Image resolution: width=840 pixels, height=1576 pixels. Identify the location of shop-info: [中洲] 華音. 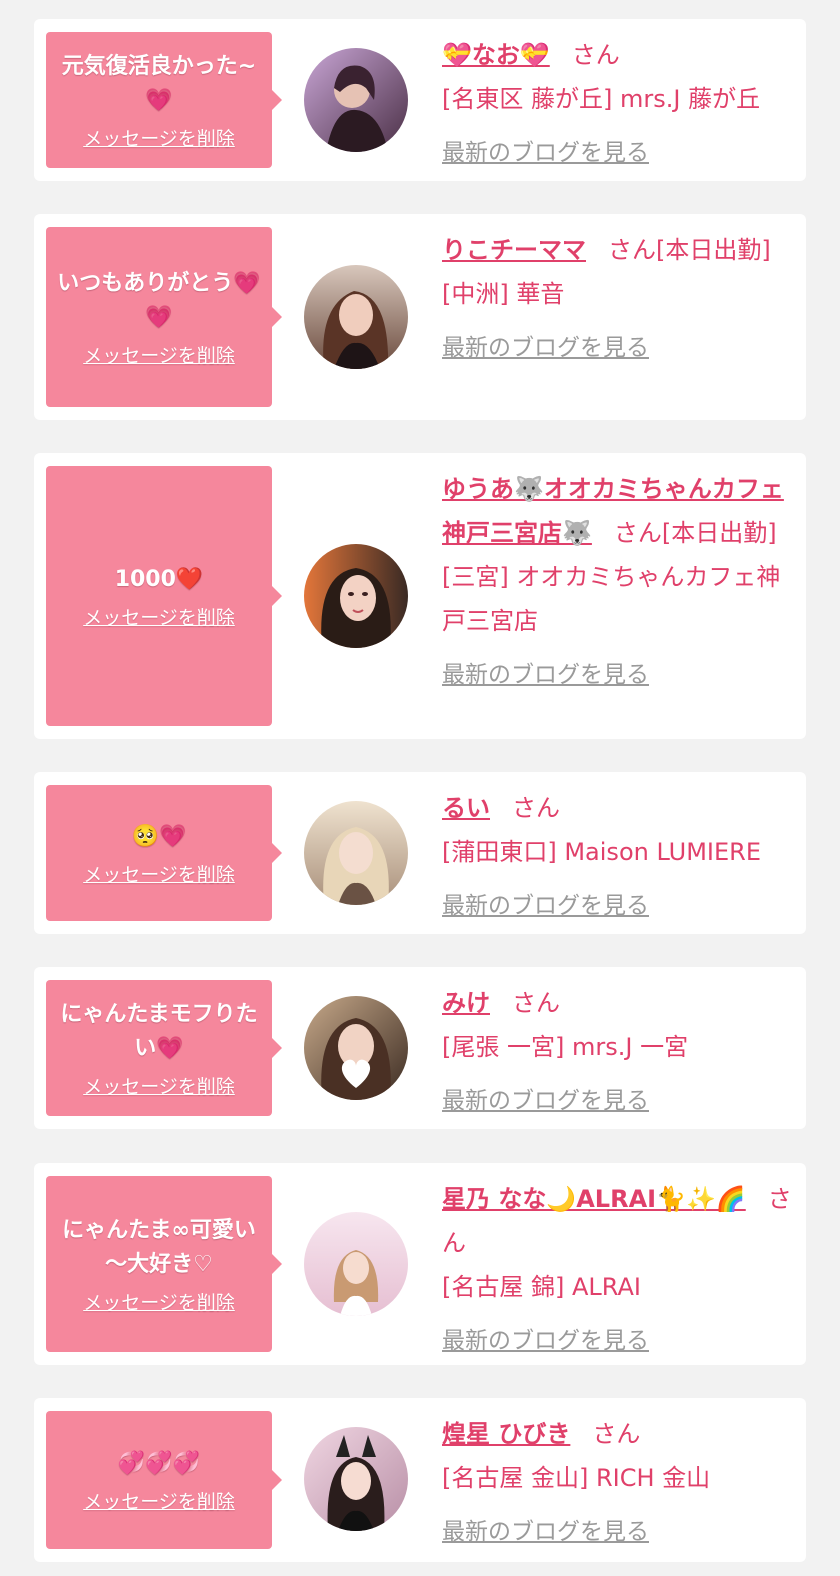
(503, 294).